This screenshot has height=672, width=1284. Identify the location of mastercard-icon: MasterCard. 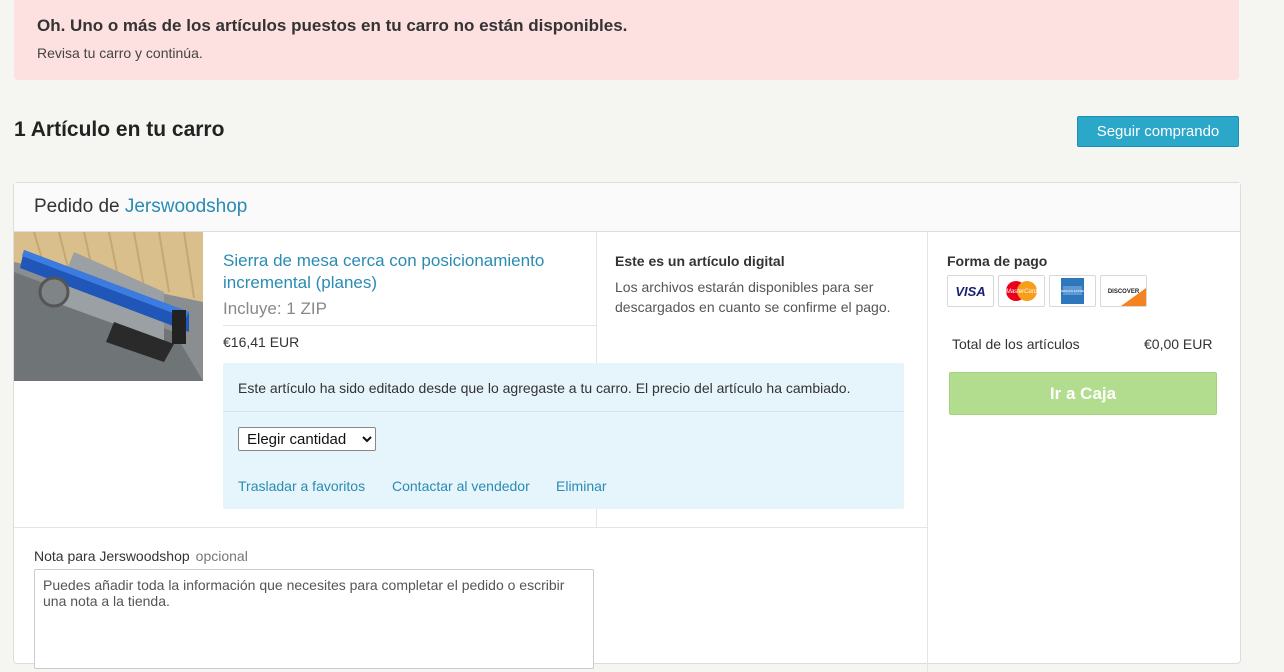
(1021, 291).